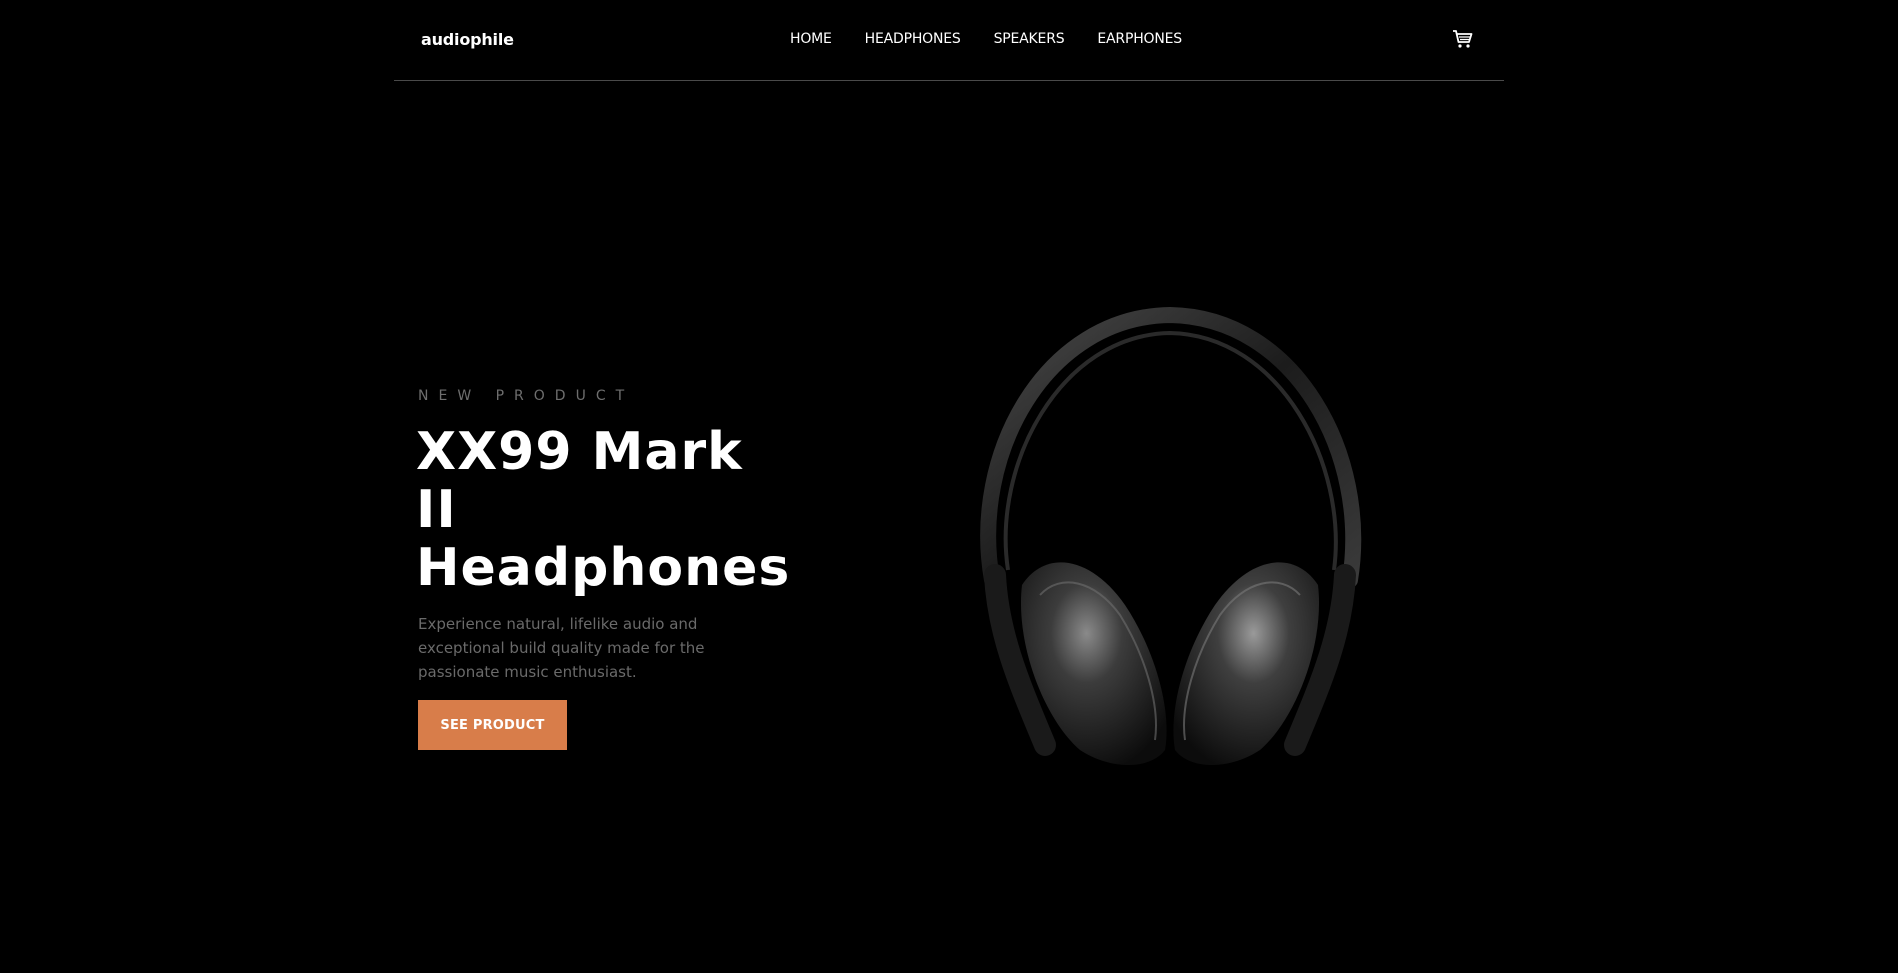 The width and height of the screenshot is (1898, 973). What do you see at coordinates (1170, 540) in the screenshot?
I see `headphones-image` at bounding box center [1170, 540].